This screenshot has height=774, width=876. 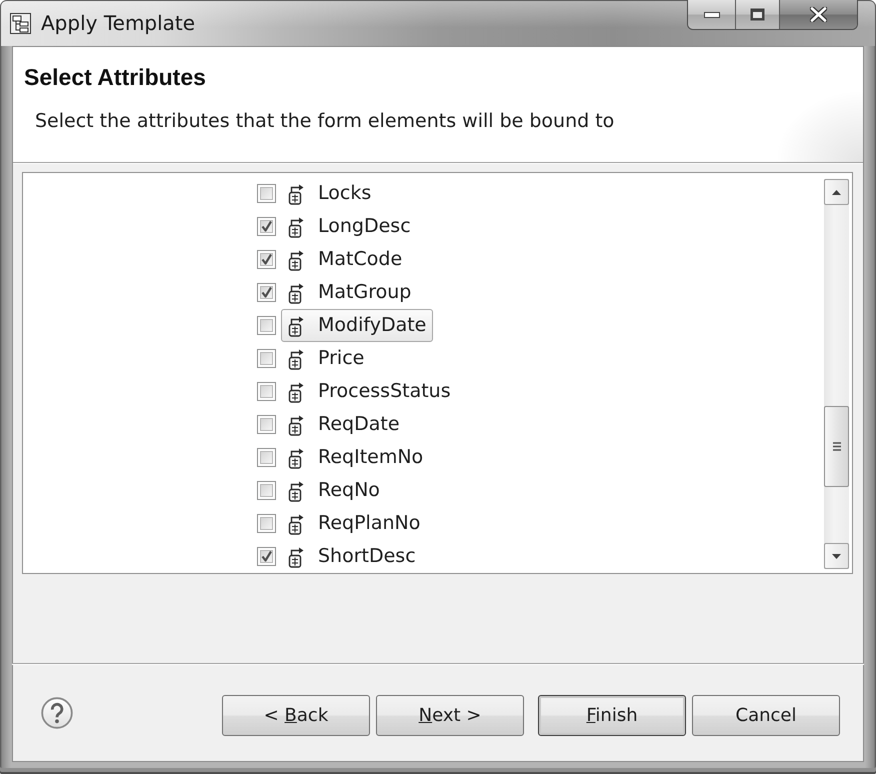 What do you see at coordinates (371, 457) in the screenshot?
I see `attribute-label: ReqItemNo` at bounding box center [371, 457].